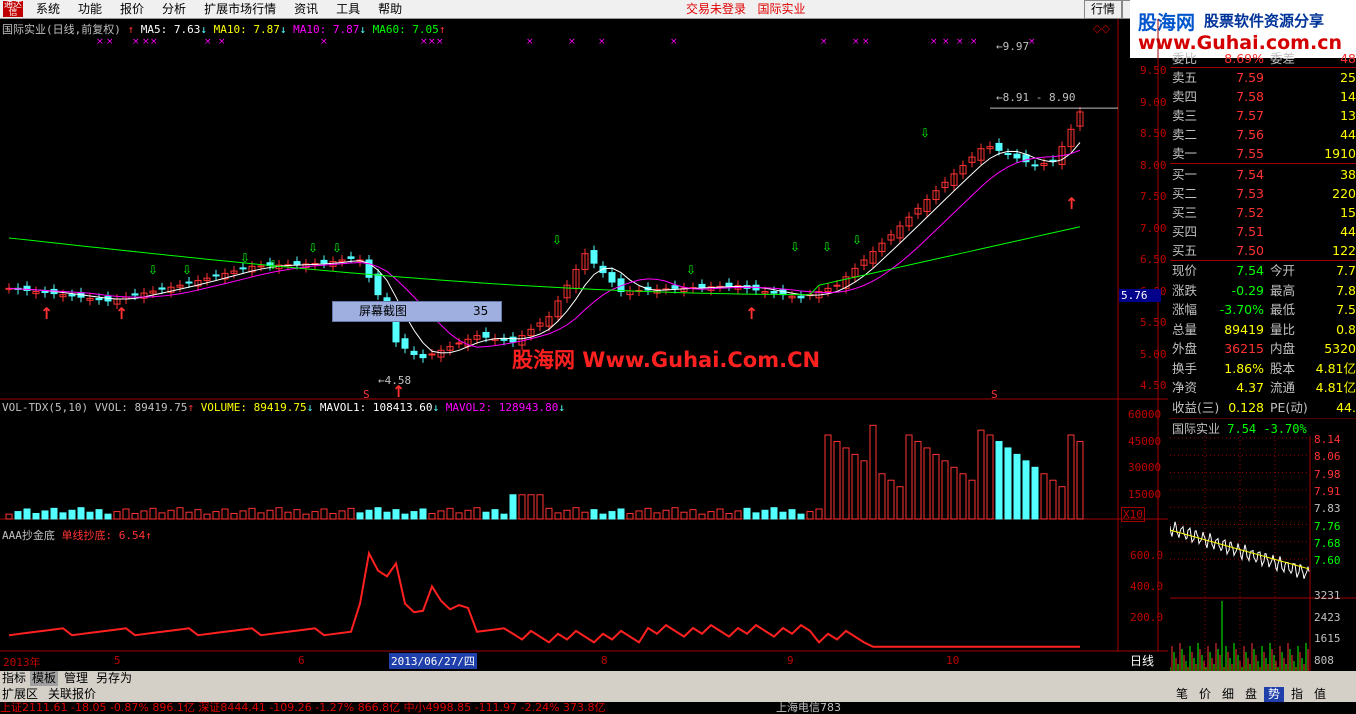  What do you see at coordinates (383, 311) in the screenshot?
I see `tooltip-label: 屏幕截图` at bounding box center [383, 311].